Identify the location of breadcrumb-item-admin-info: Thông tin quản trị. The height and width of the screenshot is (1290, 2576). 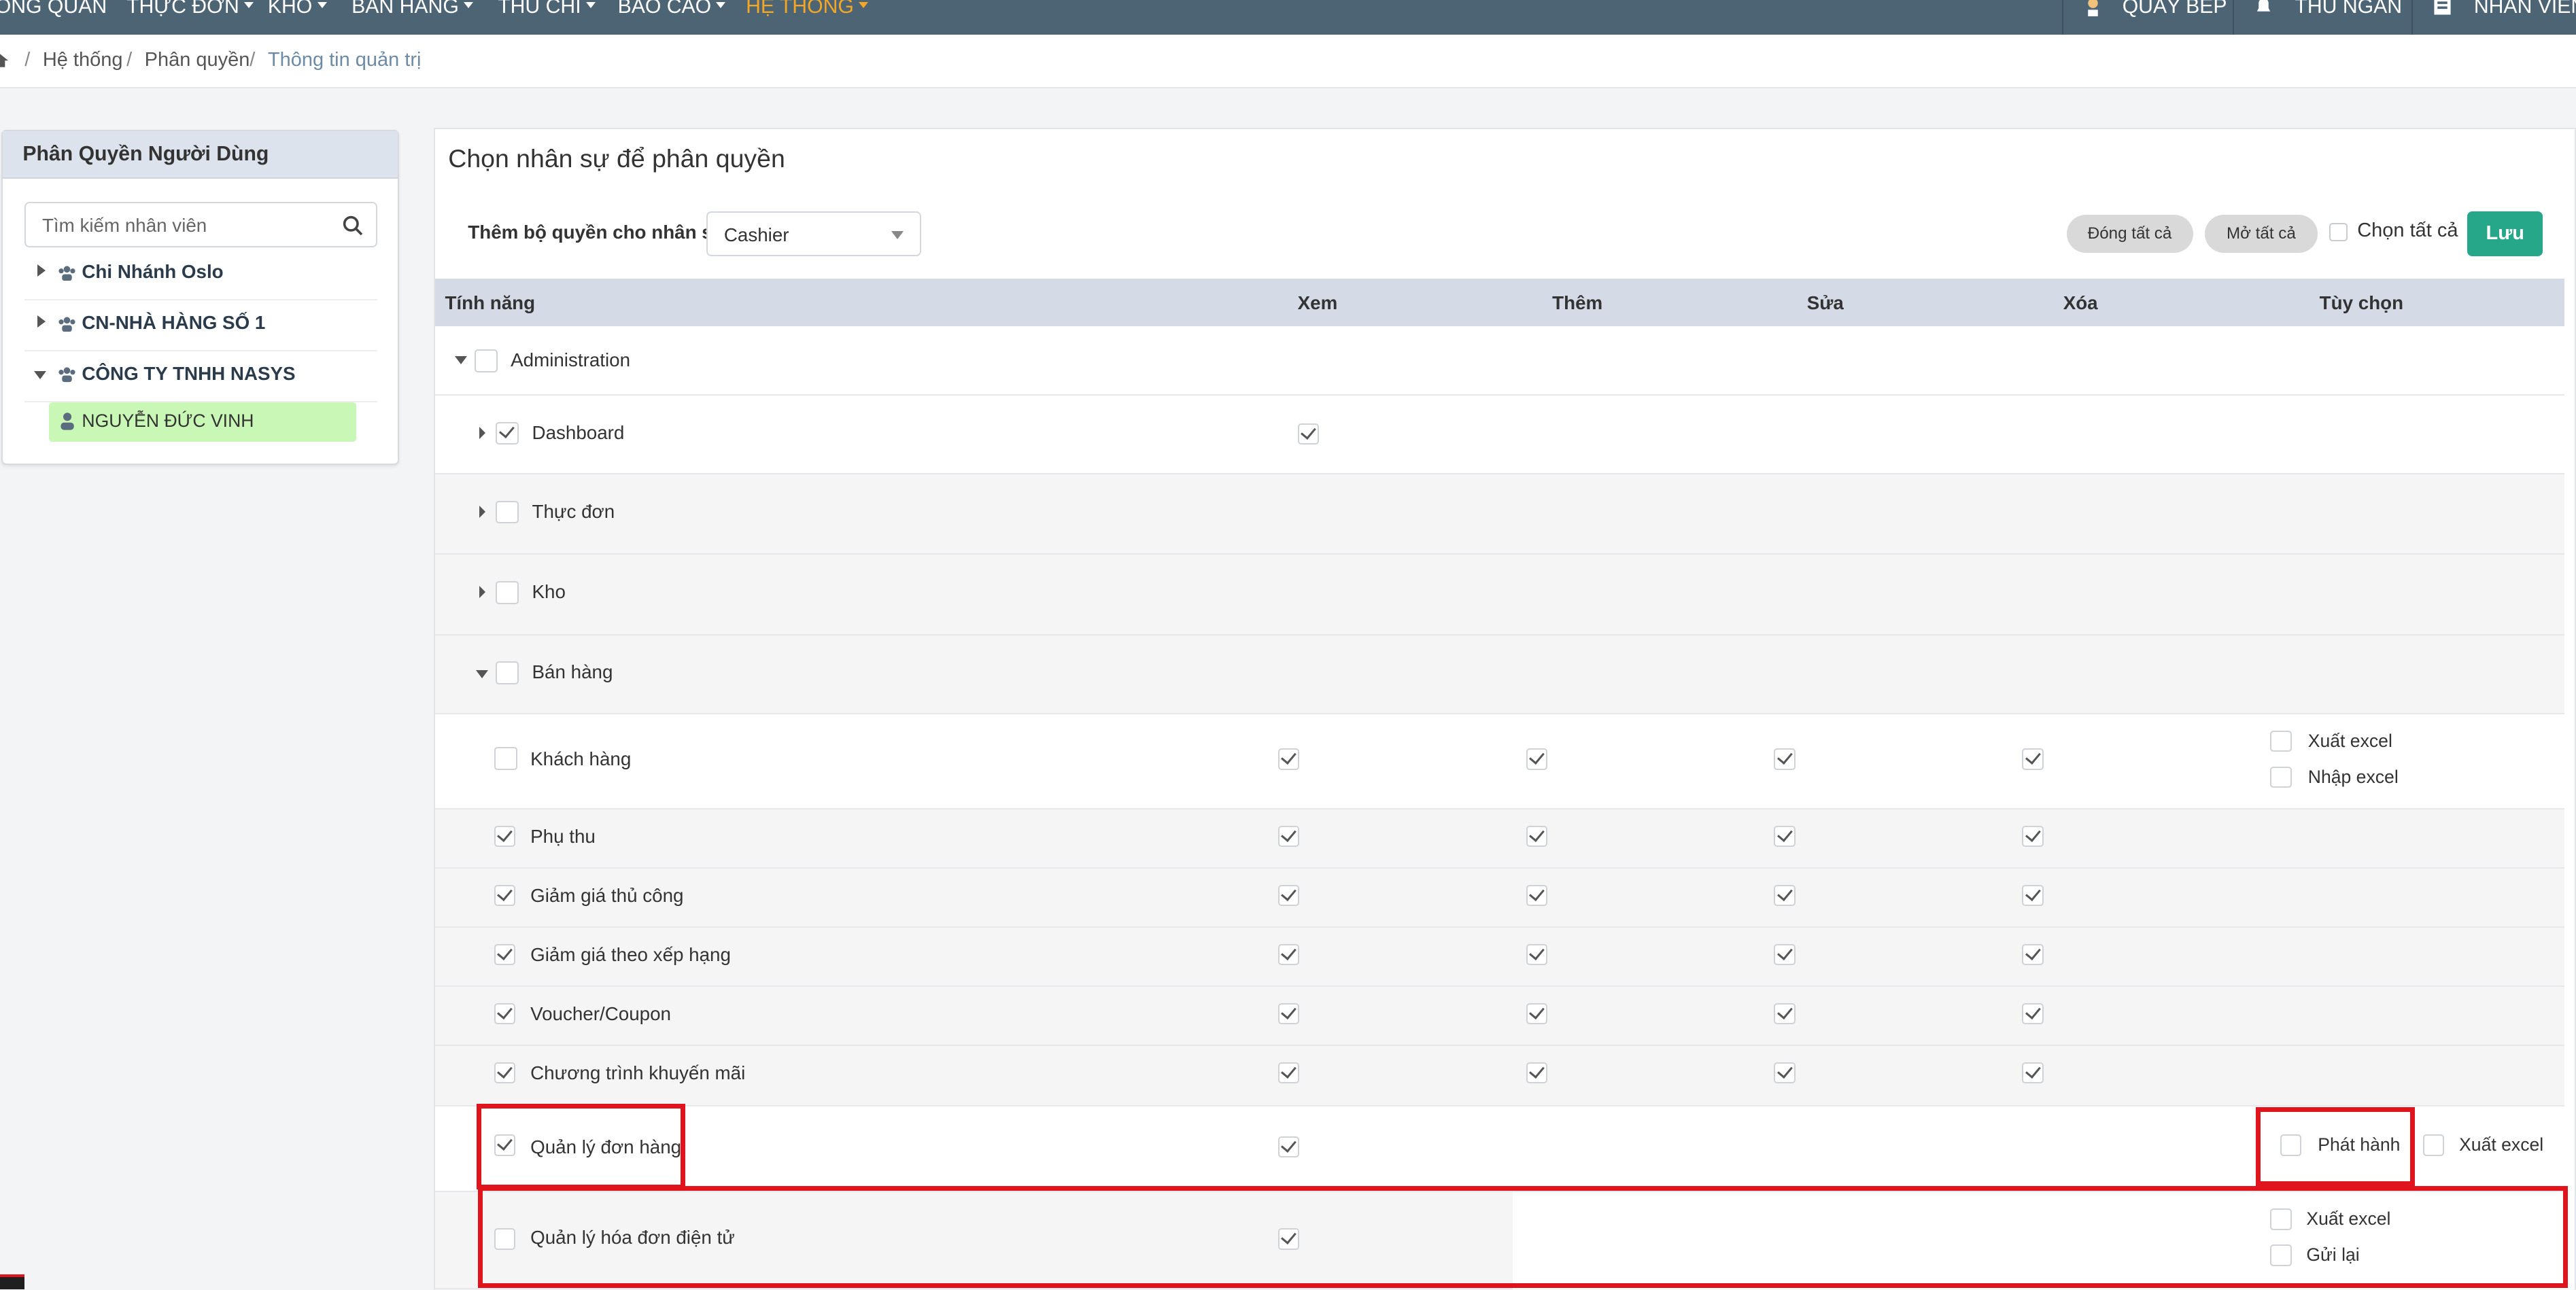
(344, 60).